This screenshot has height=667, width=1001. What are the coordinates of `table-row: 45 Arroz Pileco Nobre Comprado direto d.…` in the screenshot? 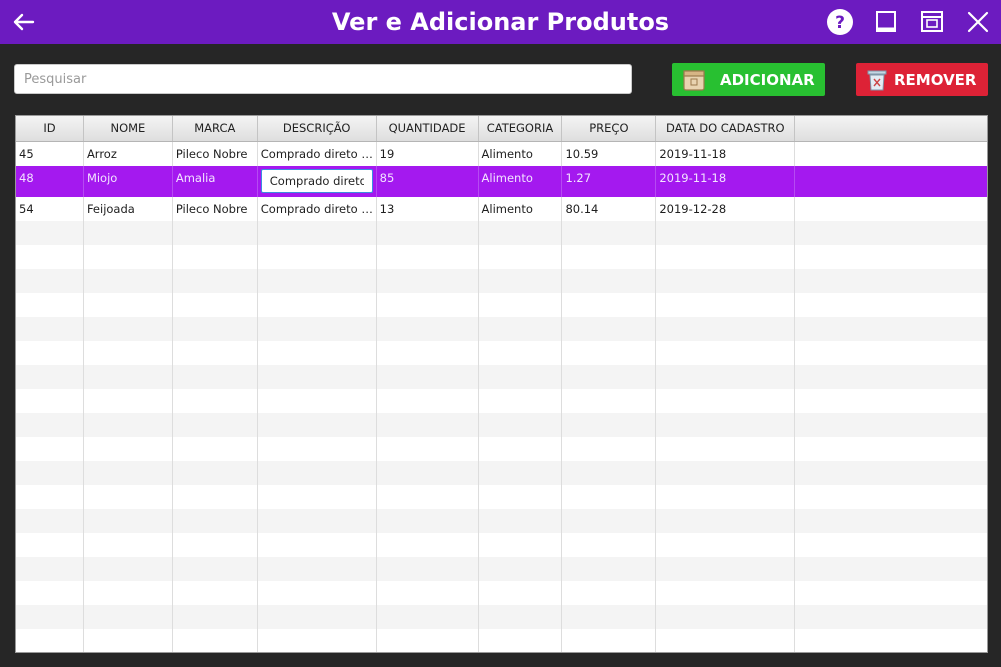 It's located at (501, 154).